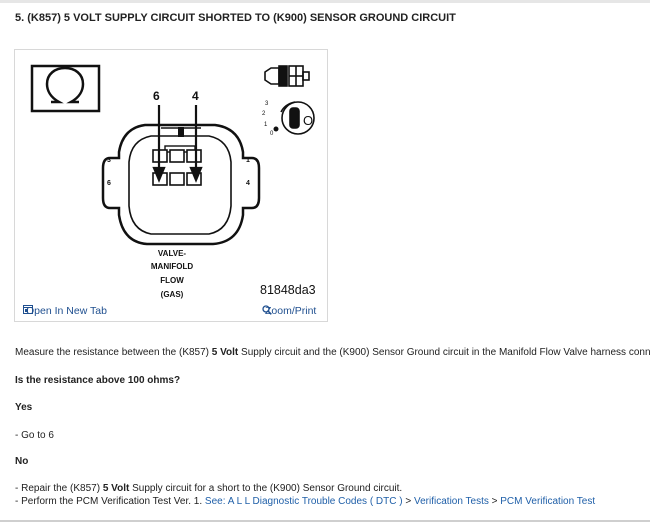 The width and height of the screenshot is (650, 522). I want to click on valve-label-line4: (GAS), so click(172, 294).